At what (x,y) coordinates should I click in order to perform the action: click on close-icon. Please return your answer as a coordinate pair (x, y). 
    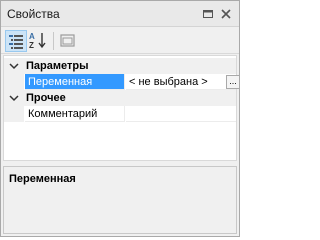
    Looking at the image, I should click on (226, 14).